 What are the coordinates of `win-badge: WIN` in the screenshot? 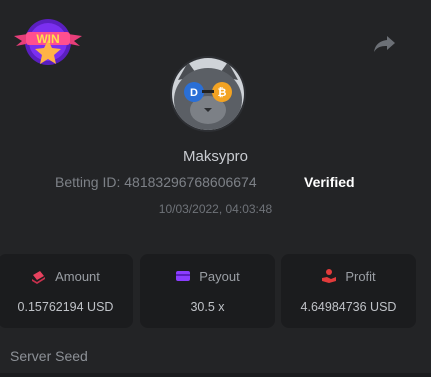 It's located at (48, 41).